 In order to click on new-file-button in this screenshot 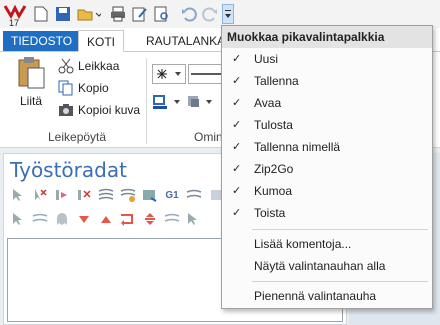, I will do `click(41, 14)`.